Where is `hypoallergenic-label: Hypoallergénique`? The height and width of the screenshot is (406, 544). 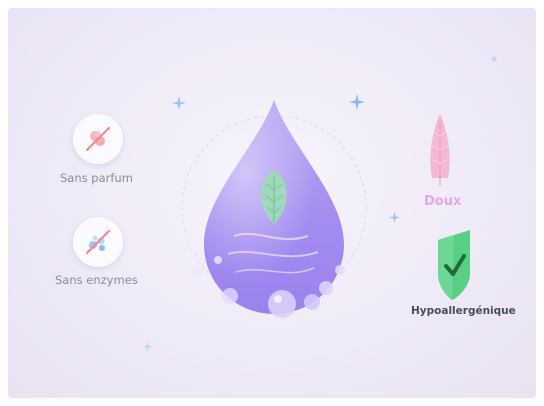 hypoallergenic-label: Hypoallergénique is located at coordinates (463, 311).